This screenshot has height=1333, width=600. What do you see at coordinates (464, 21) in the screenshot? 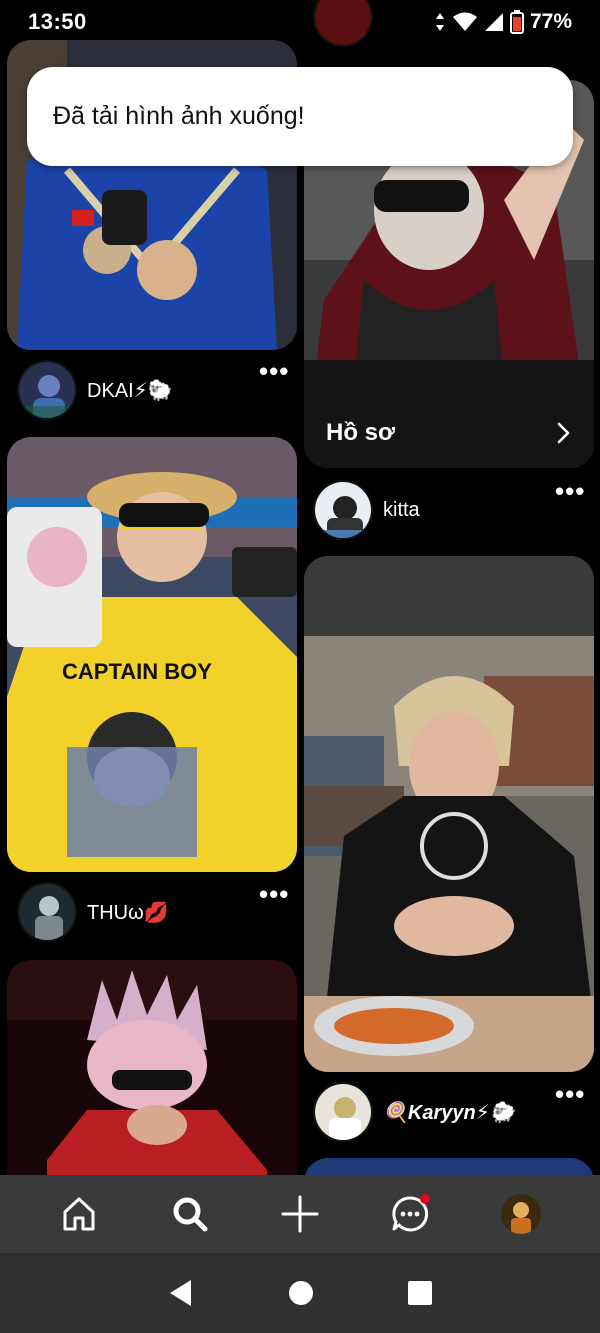
I see `wifi-icon` at bounding box center [464, 21].